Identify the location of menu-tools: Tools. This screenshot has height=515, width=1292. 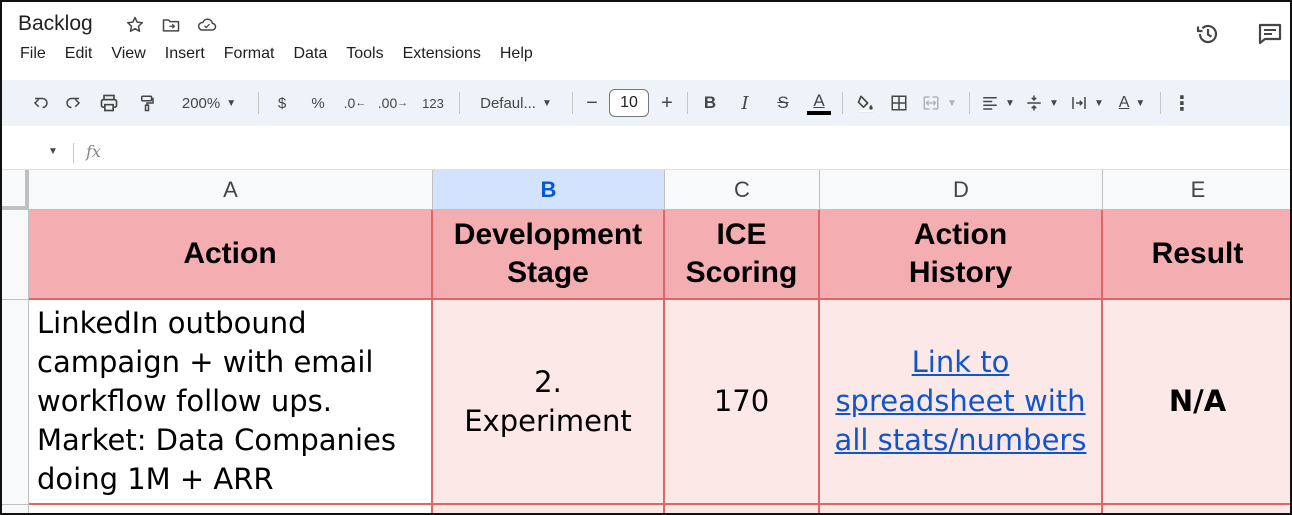
(364, 54).